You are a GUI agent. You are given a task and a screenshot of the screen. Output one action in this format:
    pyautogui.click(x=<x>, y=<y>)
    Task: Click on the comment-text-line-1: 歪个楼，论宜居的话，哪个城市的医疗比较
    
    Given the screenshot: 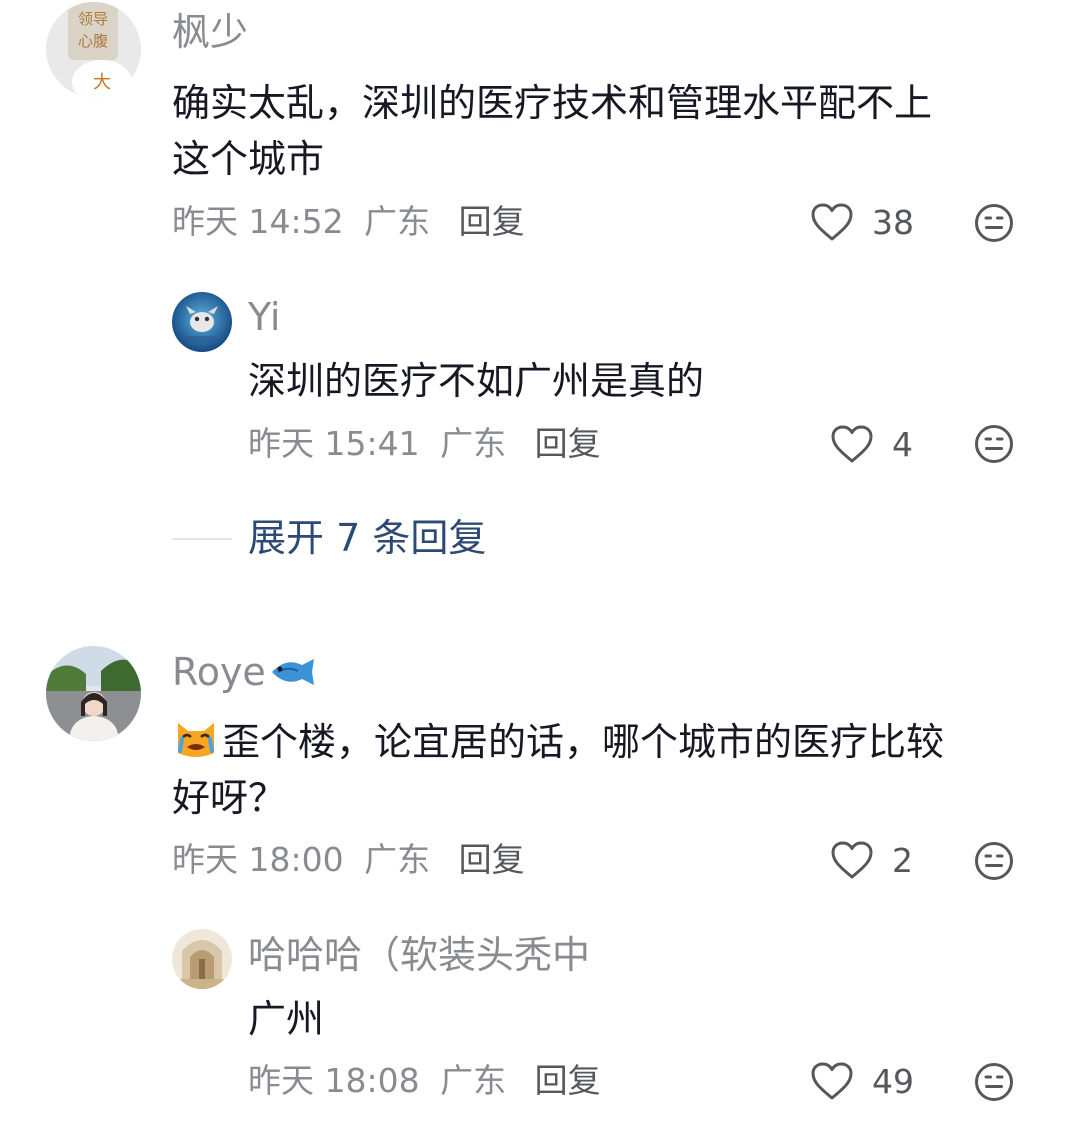 What is the action you would take?
    pyautogui.click(x=558, y=742)
    